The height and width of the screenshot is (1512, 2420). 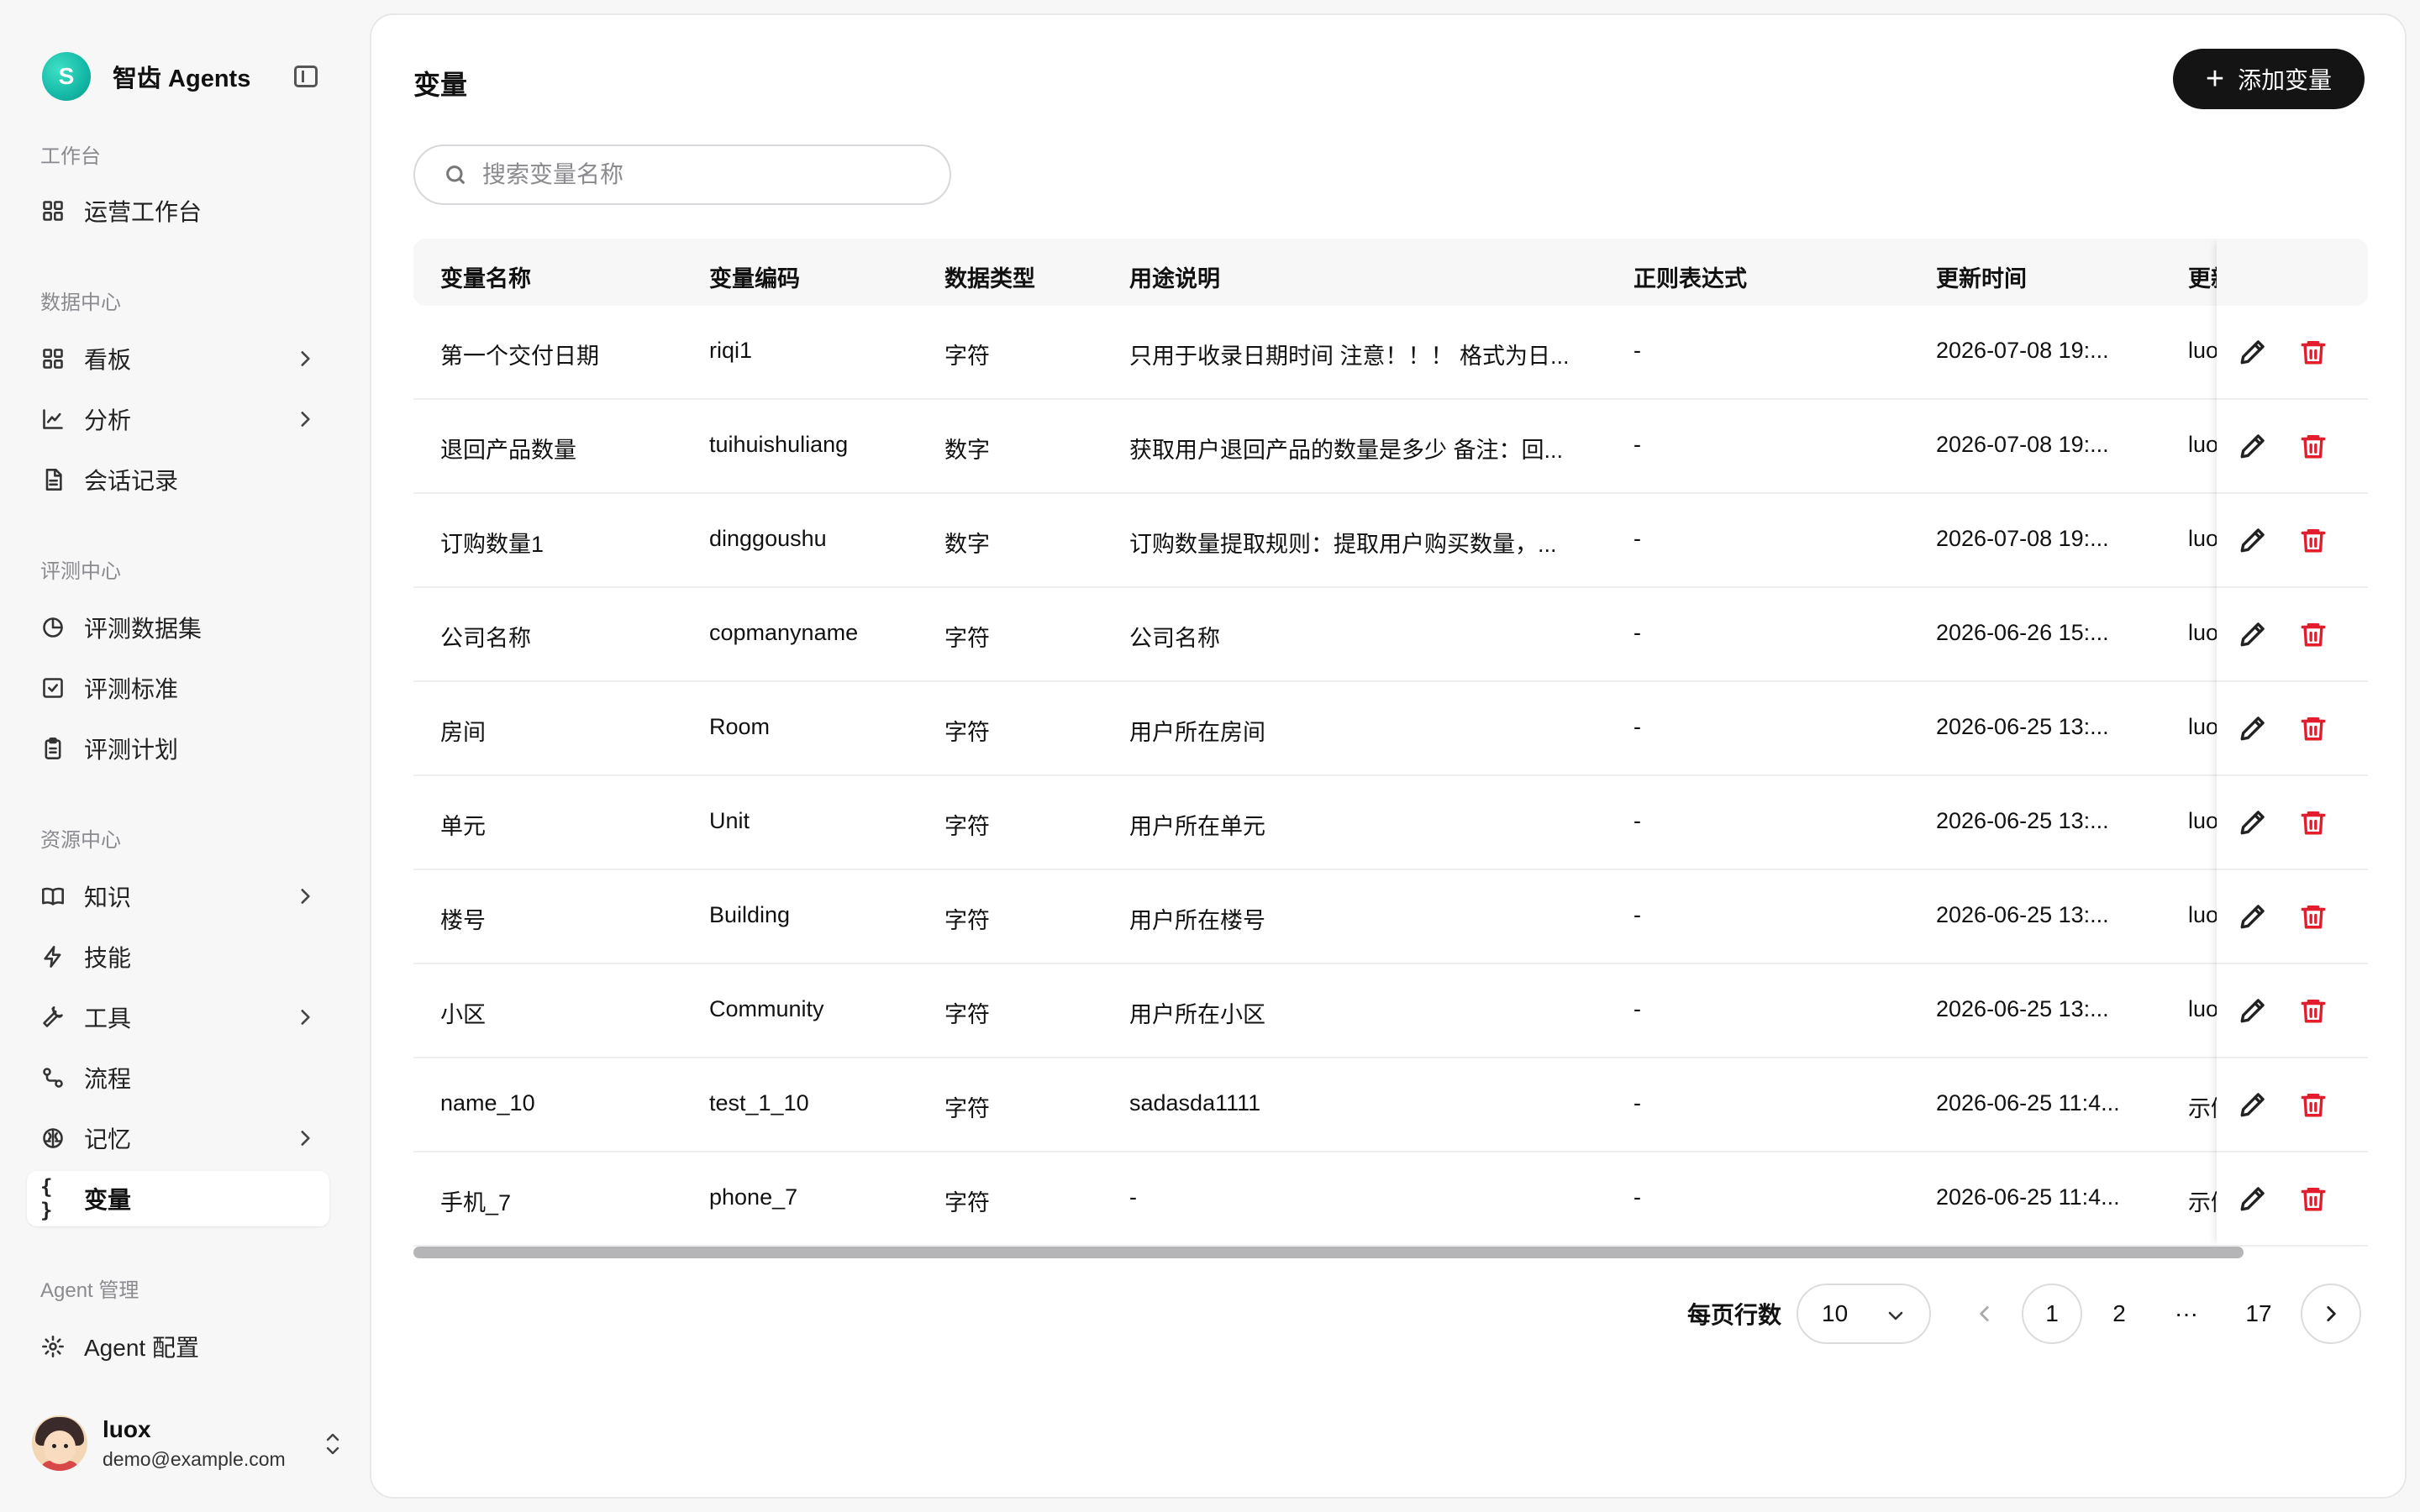 What do you see at coordinates (108, 360) in the screenshot?
I see `sidebar-item-label: 看板` at bounding box center [108, 360].